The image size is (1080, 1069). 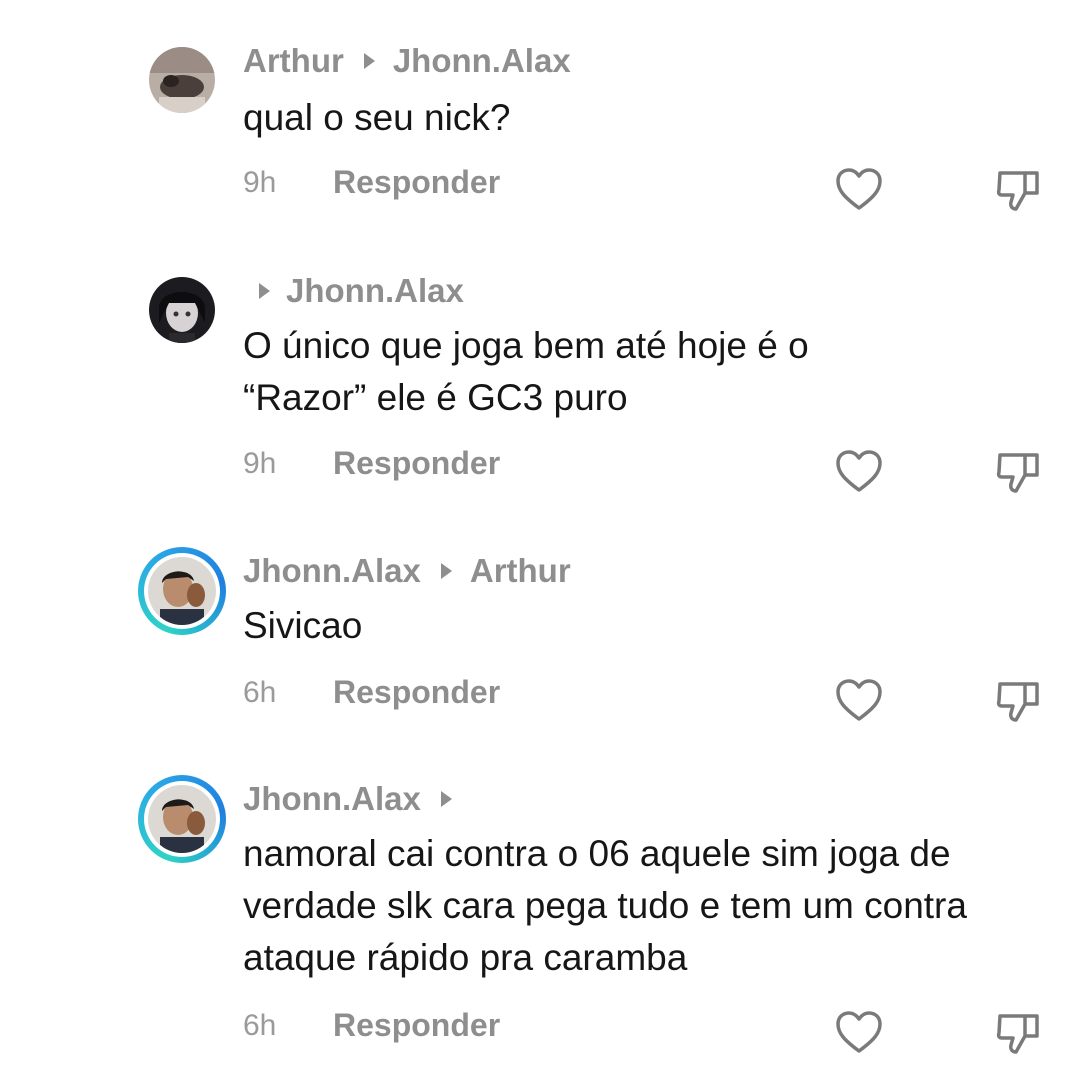 I want to click on comment-header: Arthur Jhonn.Alax, so click(x=407, y=61).